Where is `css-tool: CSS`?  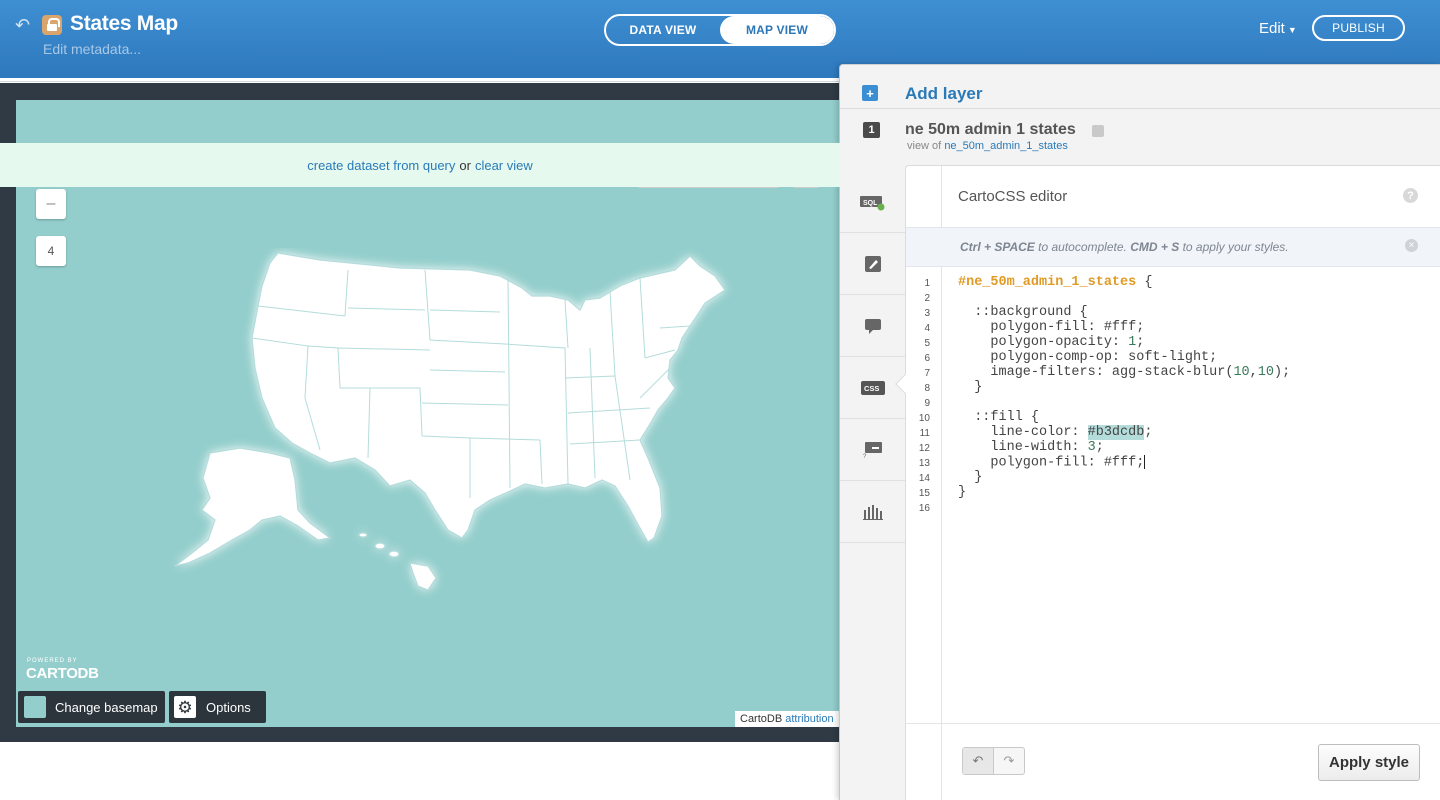 css-tool: CSS is located at coordinates (873, 388).